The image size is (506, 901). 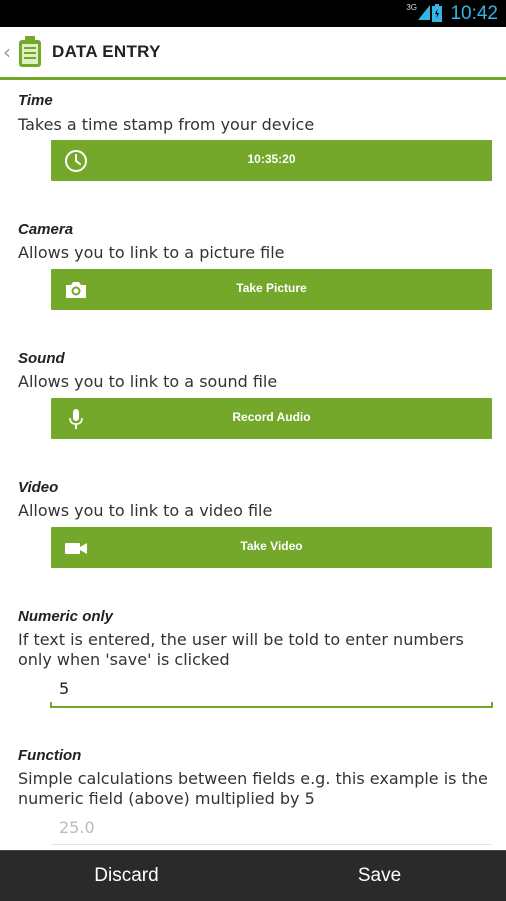 What do you see at coordinates (35, 100) in the screenshot?
I see `field-title-time: Time` at bounding box center [35, 100].